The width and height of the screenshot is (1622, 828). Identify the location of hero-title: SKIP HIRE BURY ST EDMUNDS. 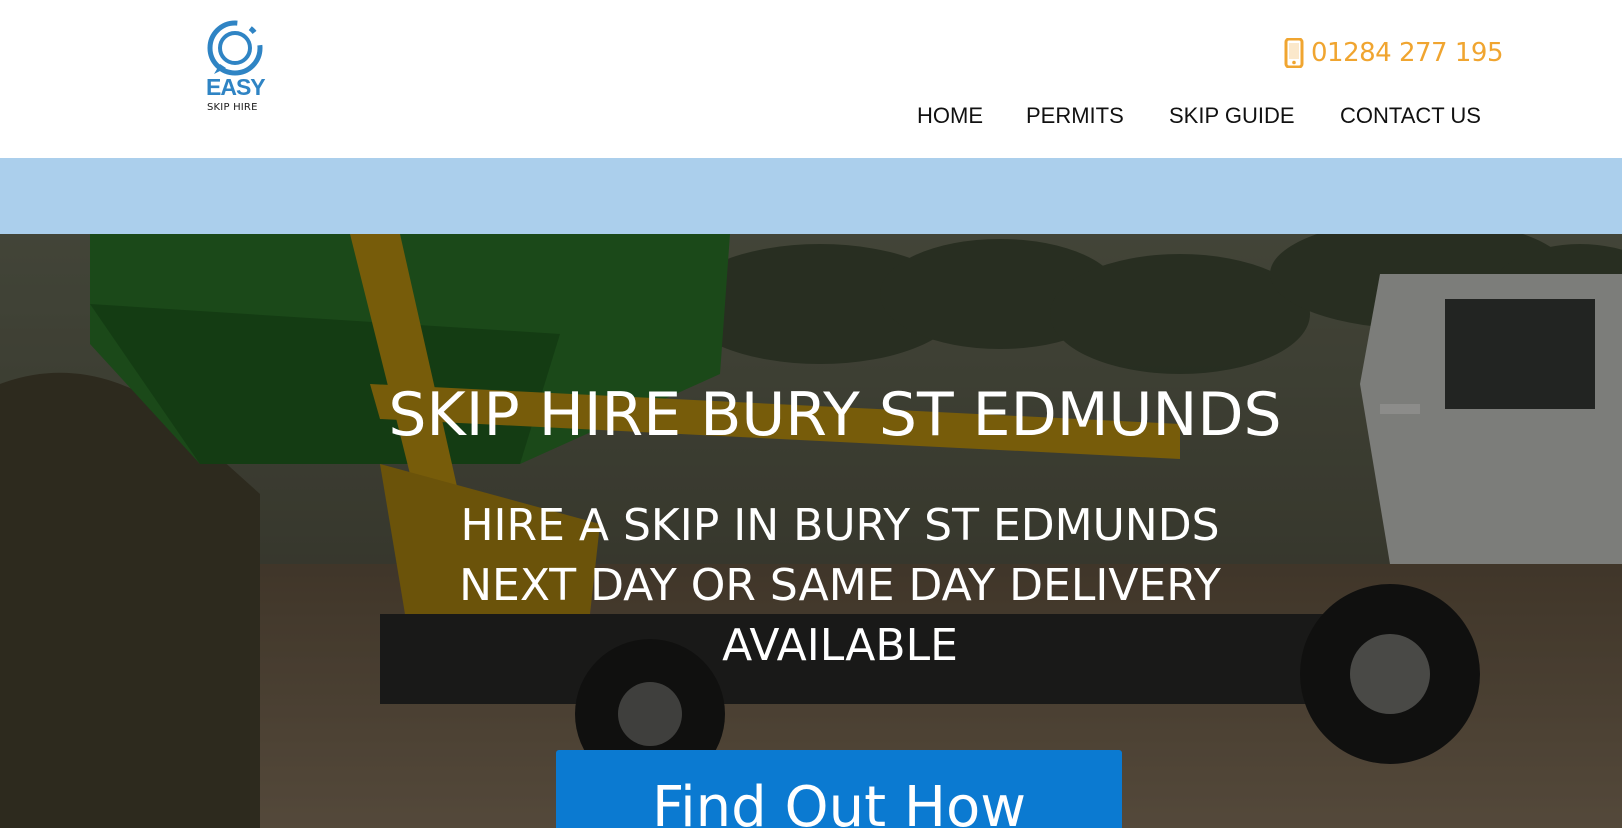
(835, 415).